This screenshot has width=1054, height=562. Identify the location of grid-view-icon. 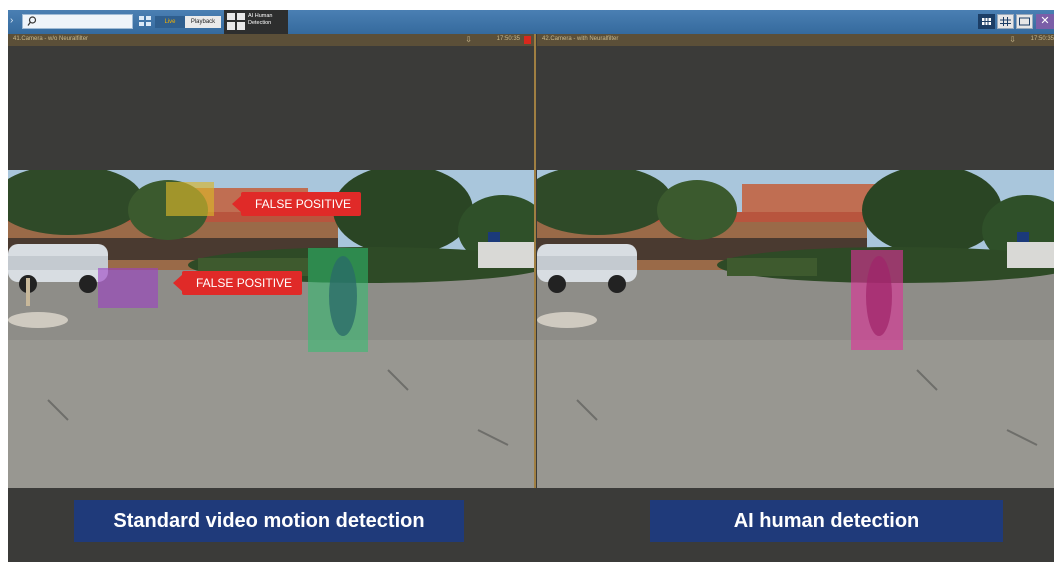
(986, 21).